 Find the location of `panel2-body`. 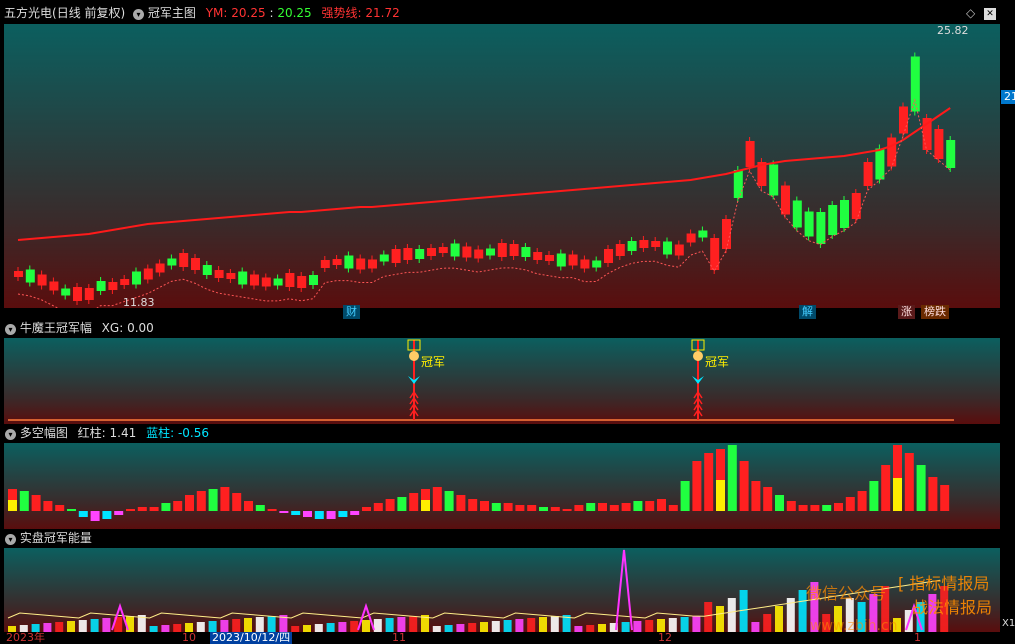

panel2-body is located at coordinates (502, 381).